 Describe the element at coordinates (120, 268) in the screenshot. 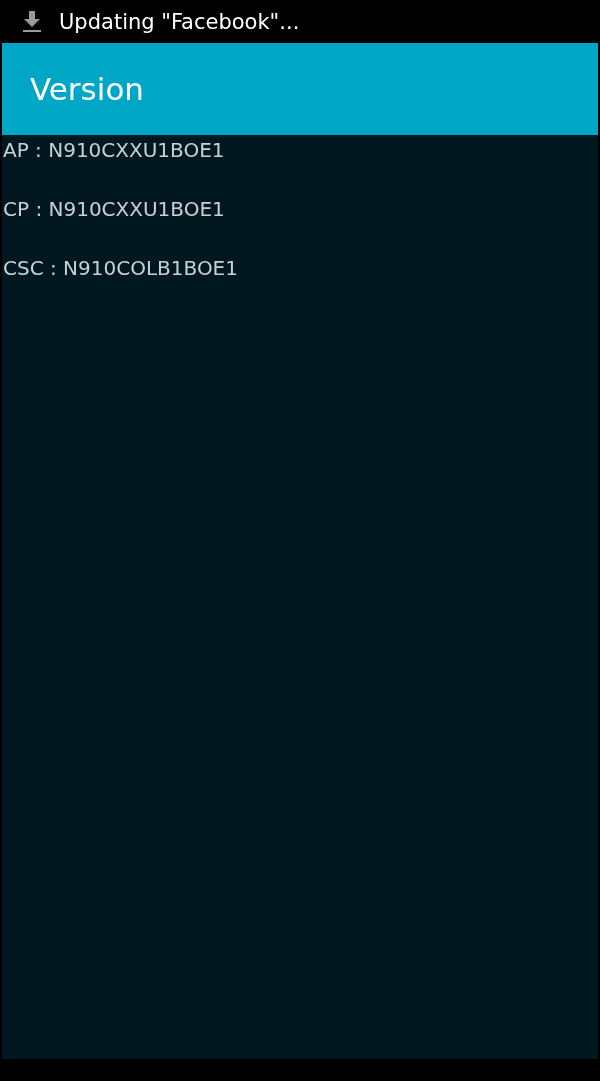

I see `version-text: CSC : N910COLB1BOE1` at that location.